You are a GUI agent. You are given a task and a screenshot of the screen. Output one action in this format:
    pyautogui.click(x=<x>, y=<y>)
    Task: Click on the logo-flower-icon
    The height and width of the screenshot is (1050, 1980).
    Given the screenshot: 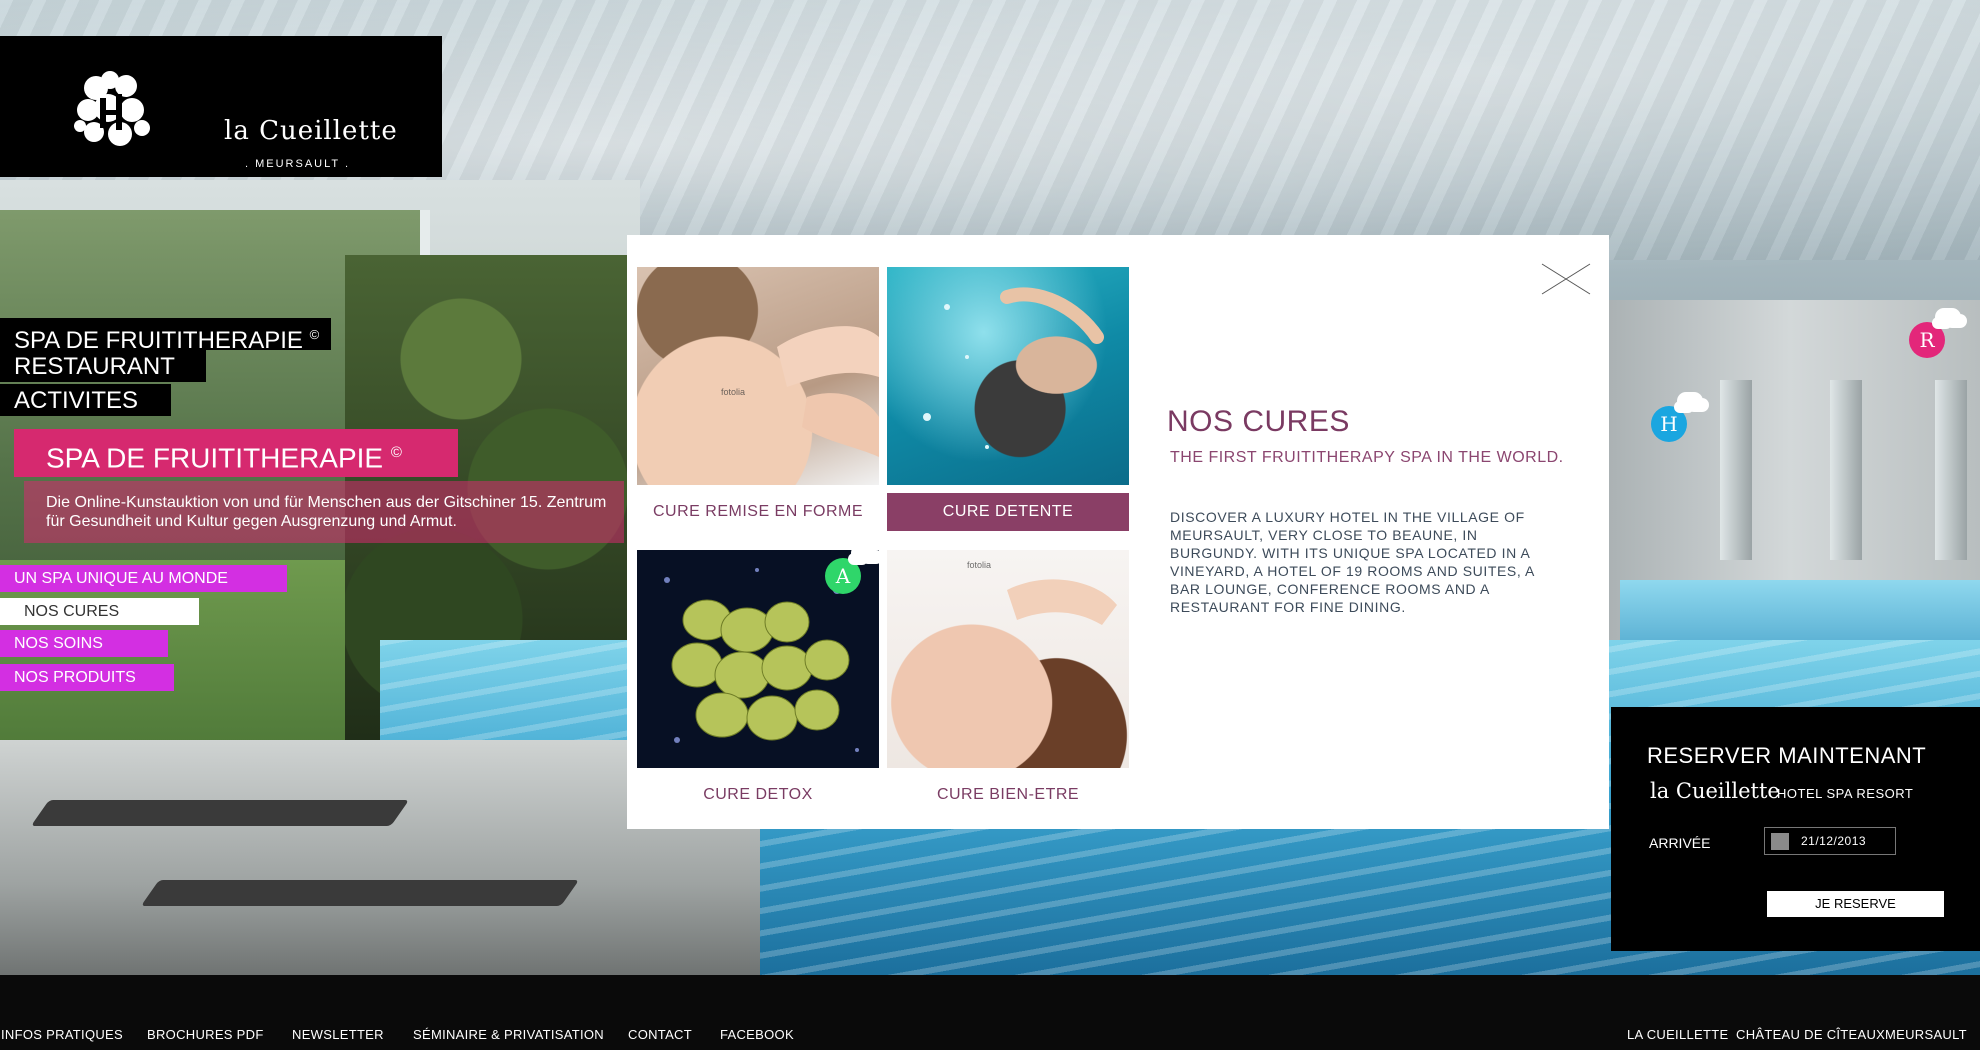 What is the action you would take?
    pyautogui.click(x=112, y=108)
    